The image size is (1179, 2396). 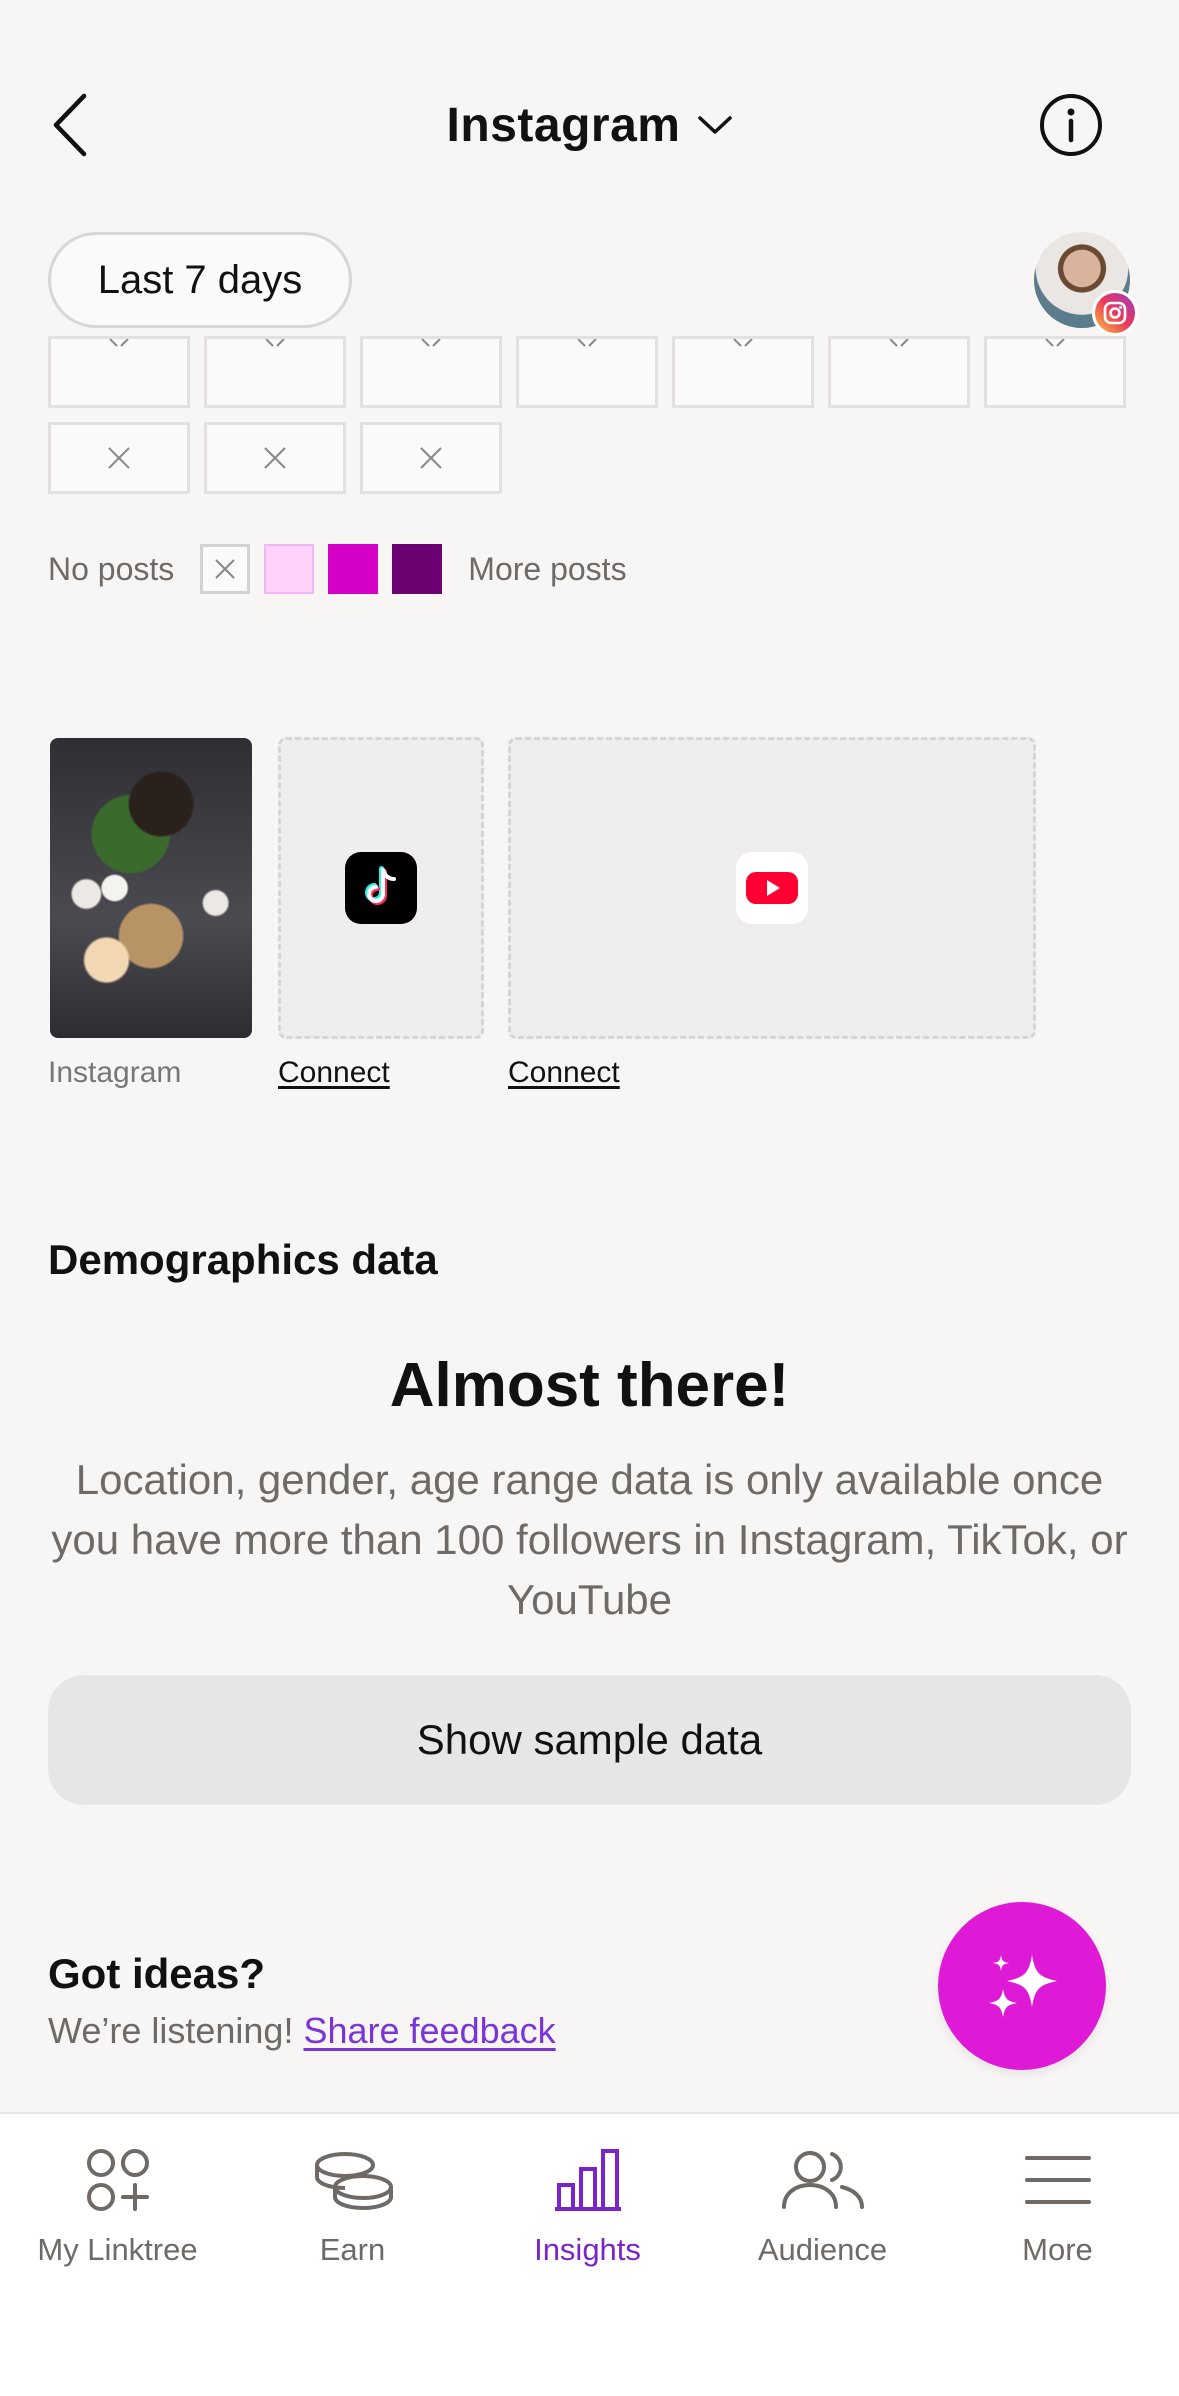 I want to click on show-sample-data-button: Show sample data, so click(x=589, y=1740).